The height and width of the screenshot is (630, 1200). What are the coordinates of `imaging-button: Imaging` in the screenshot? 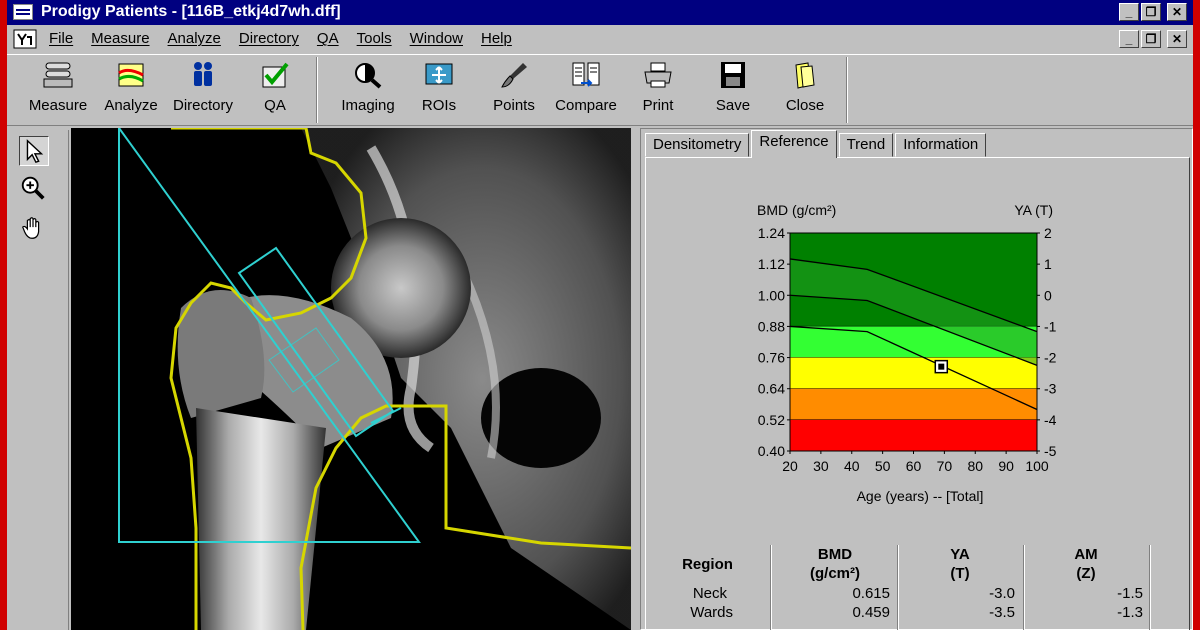 It's located at (368, 87).